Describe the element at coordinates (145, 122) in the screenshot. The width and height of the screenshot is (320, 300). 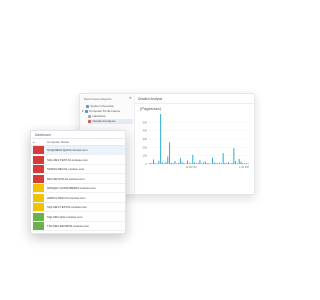
I see `y-tick-label: 500` at that location.